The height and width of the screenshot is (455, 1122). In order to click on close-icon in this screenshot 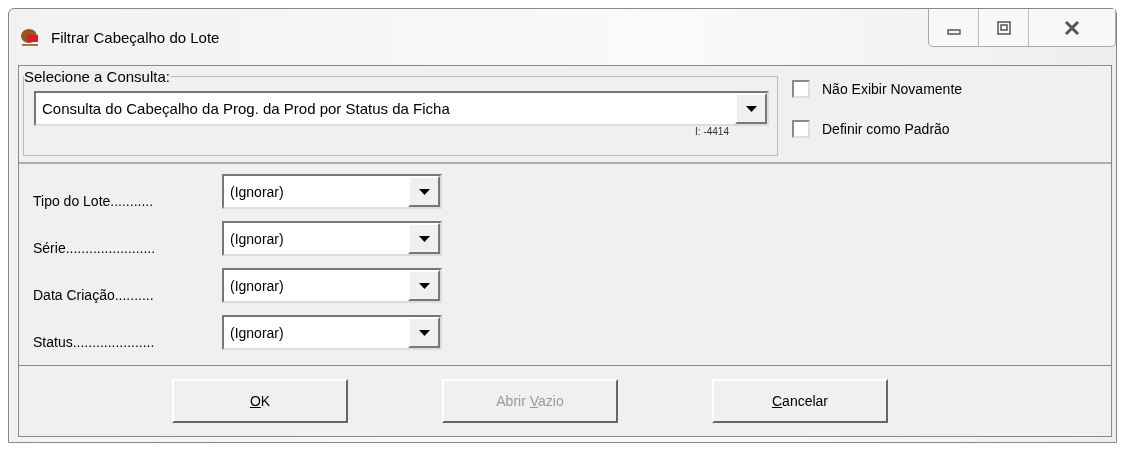, I will do `click(1072, 27)`.